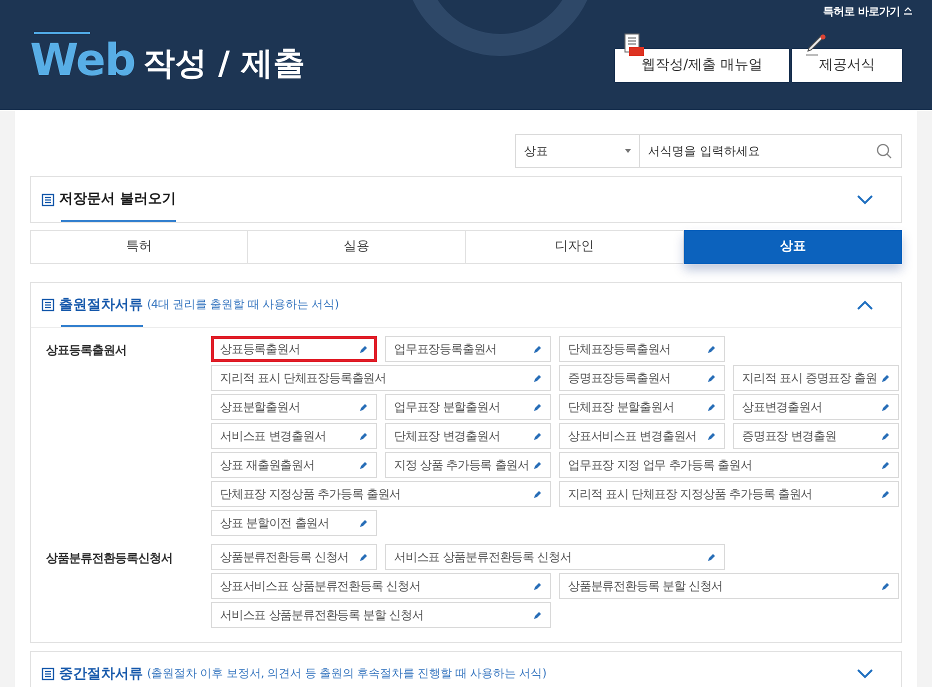 This screenshot has height=687, width=932. What do you see at coordinates (816, 436) in the screenshot?
I see `form-link: 증명표장 변경출원` at bounding box center [816, 436].